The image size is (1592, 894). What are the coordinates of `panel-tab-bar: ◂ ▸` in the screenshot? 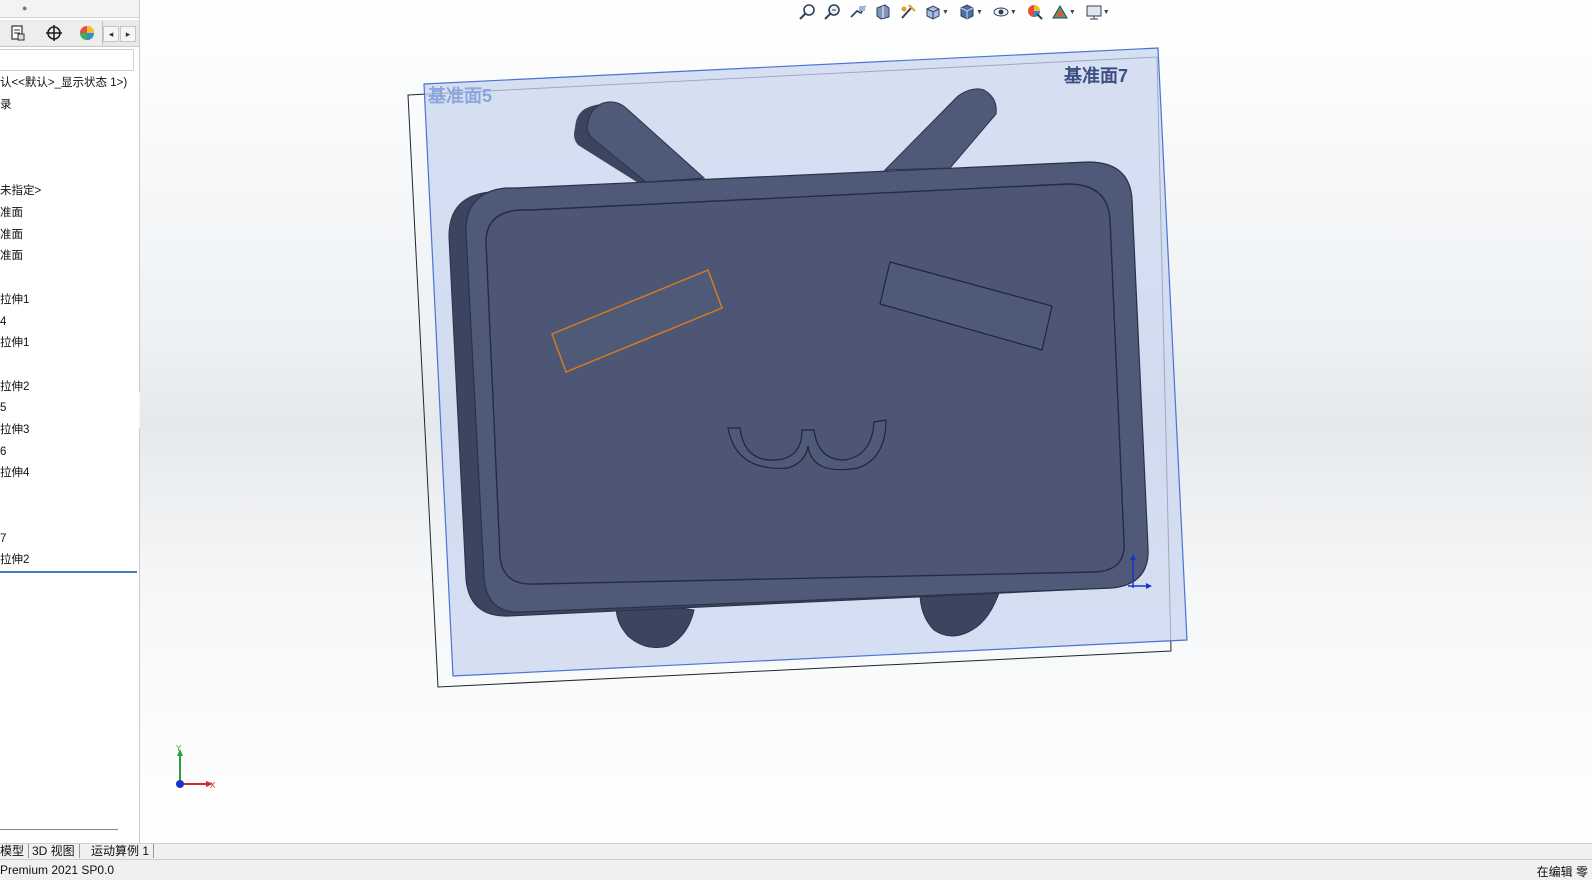 It's located at (69, 33).